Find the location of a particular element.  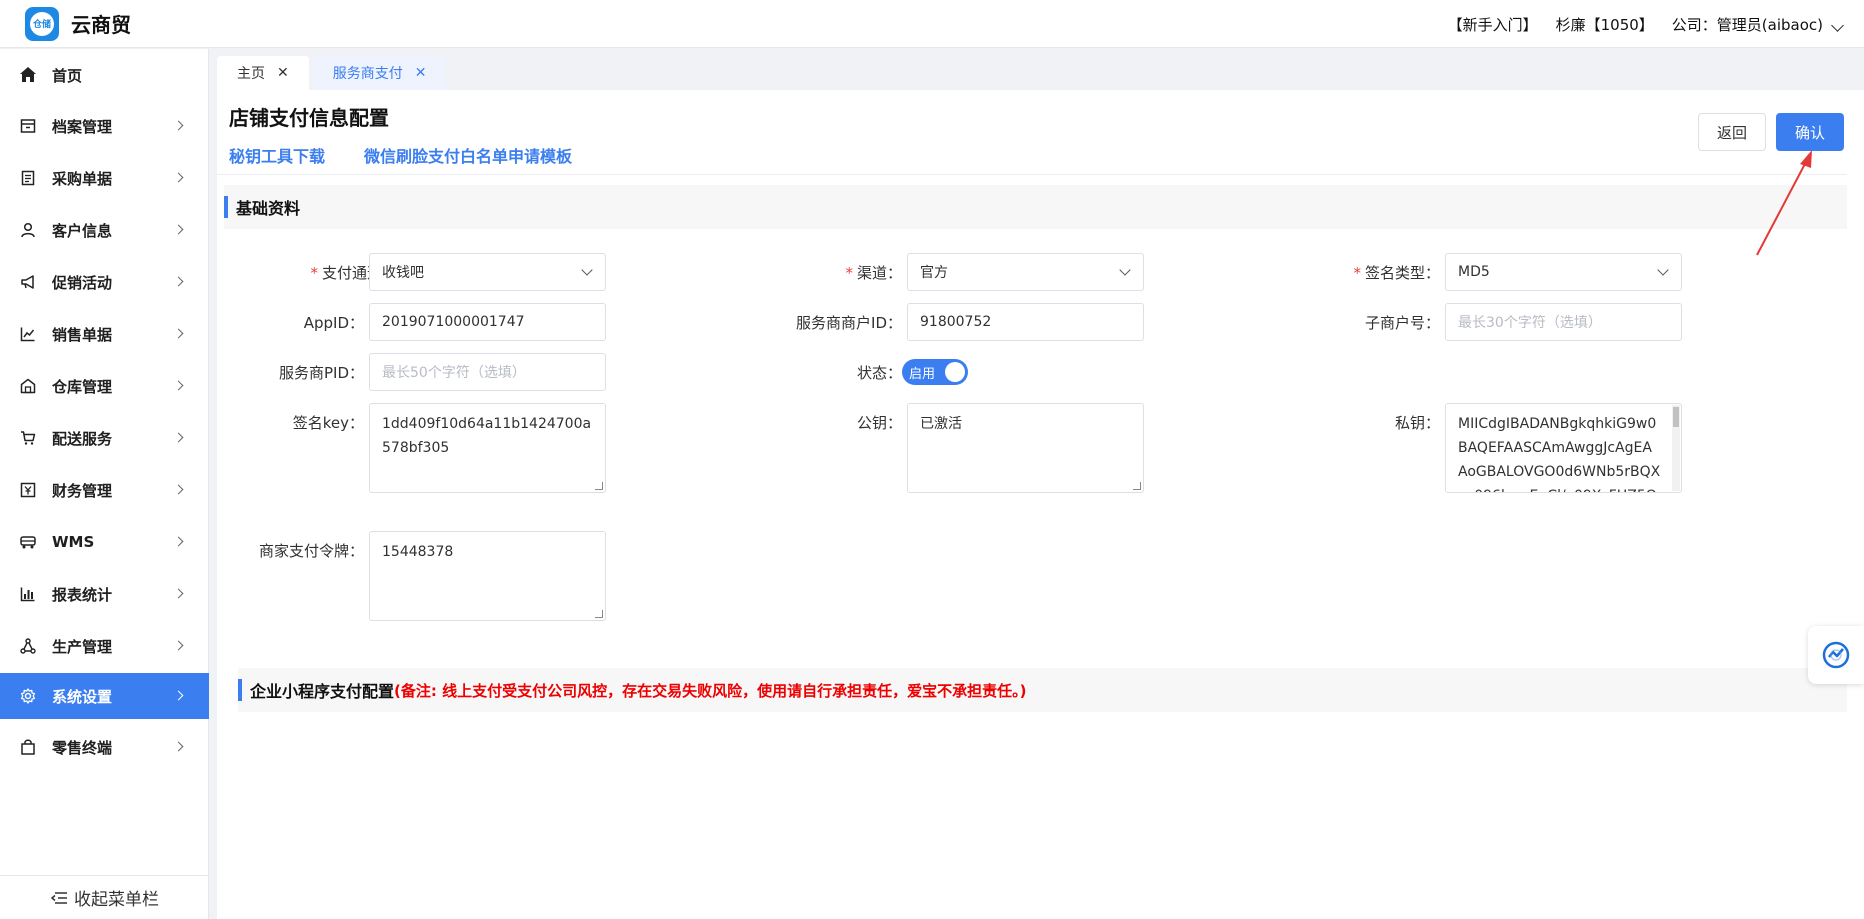

sidebar-item-label: 配送服务 is located at coordinates (82, 438).